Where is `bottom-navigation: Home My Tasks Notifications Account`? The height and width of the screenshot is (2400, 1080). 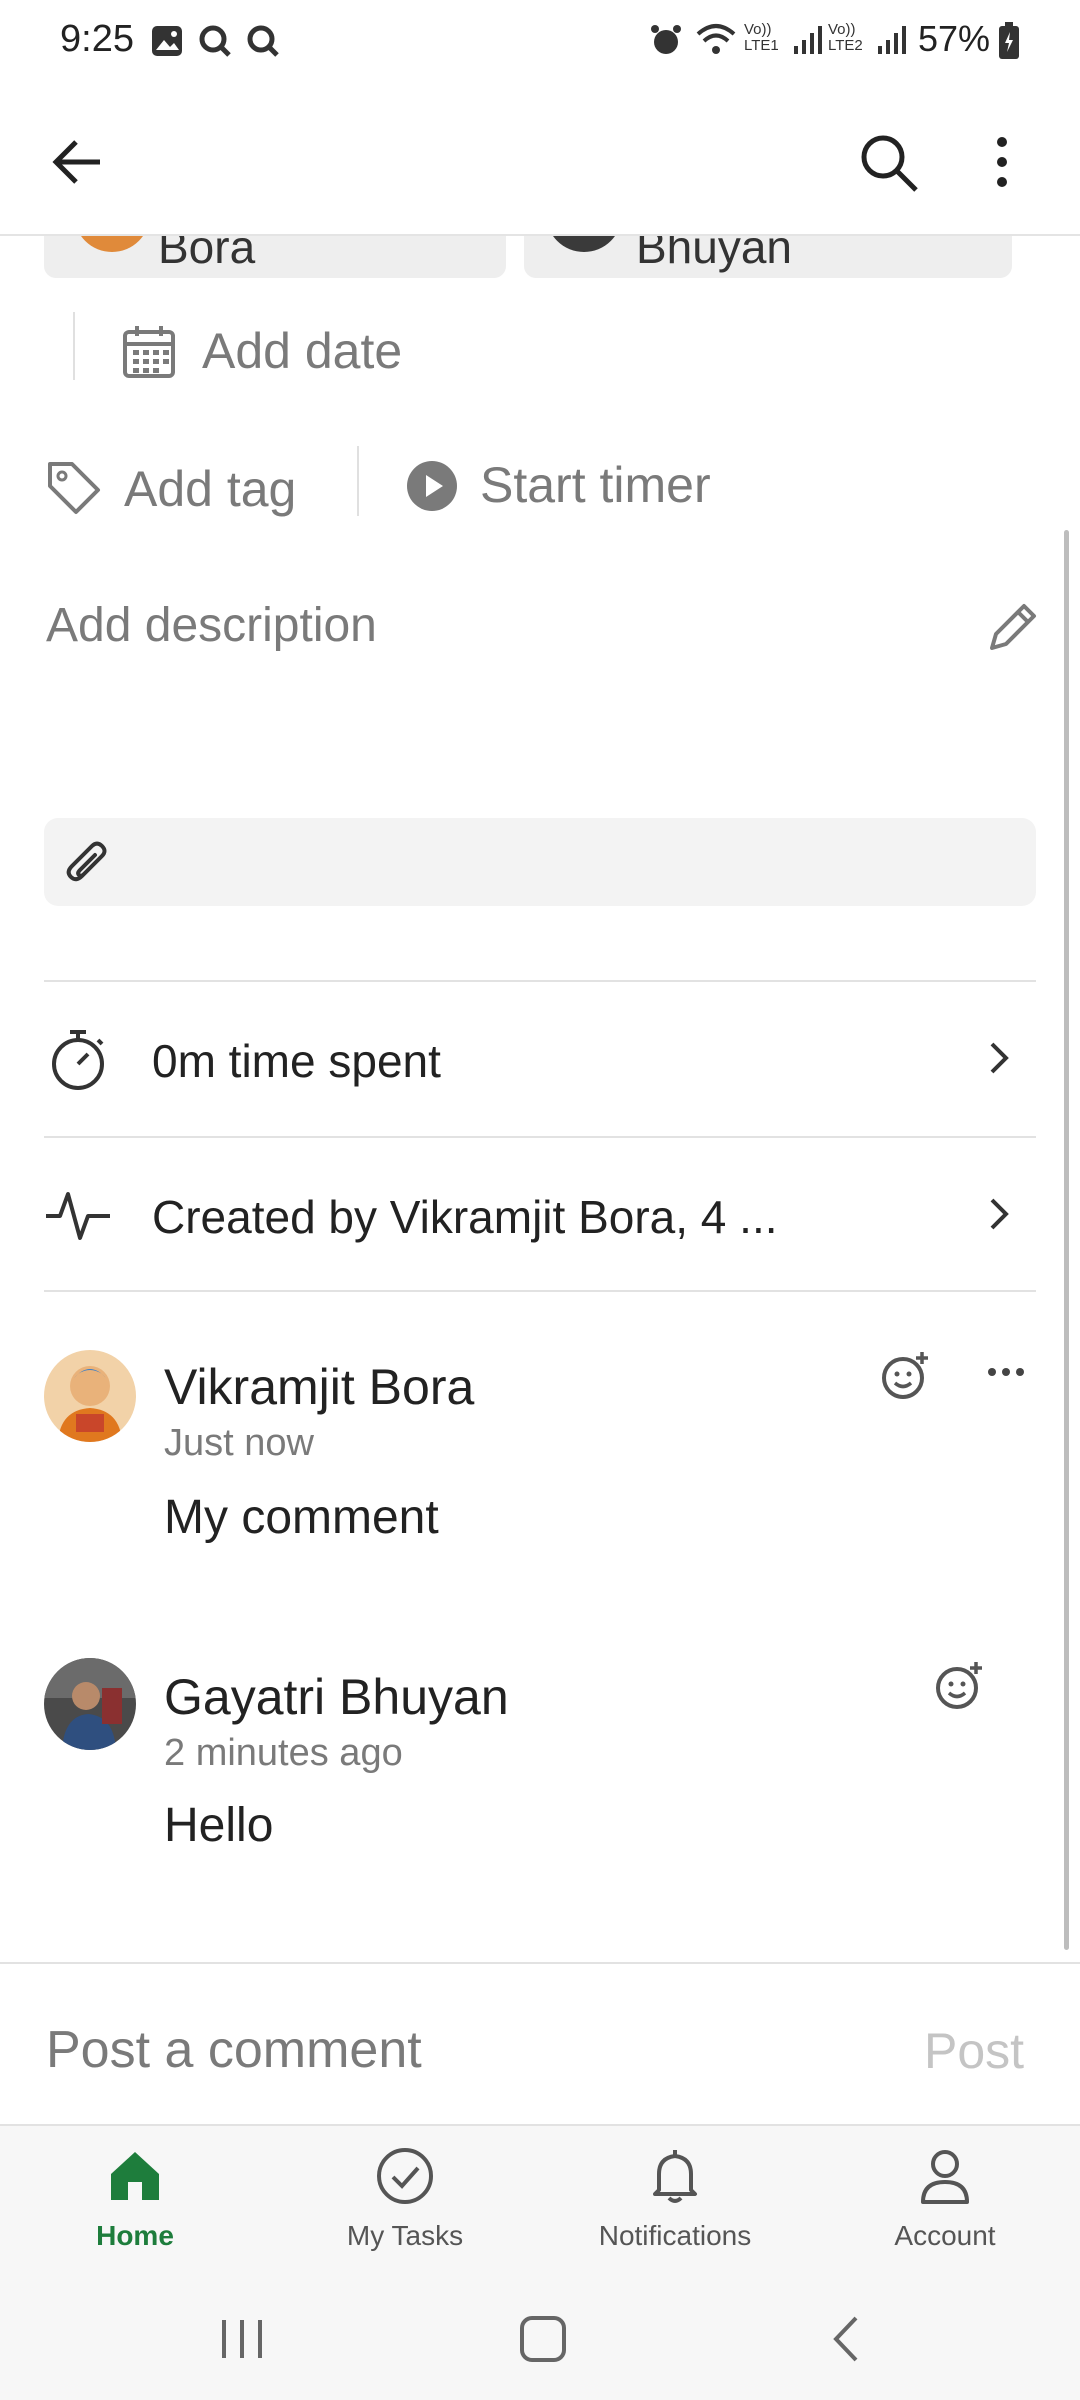 bottom-navigation: Home My Tasks Notifications Account is located at coordinates (540, 2199).